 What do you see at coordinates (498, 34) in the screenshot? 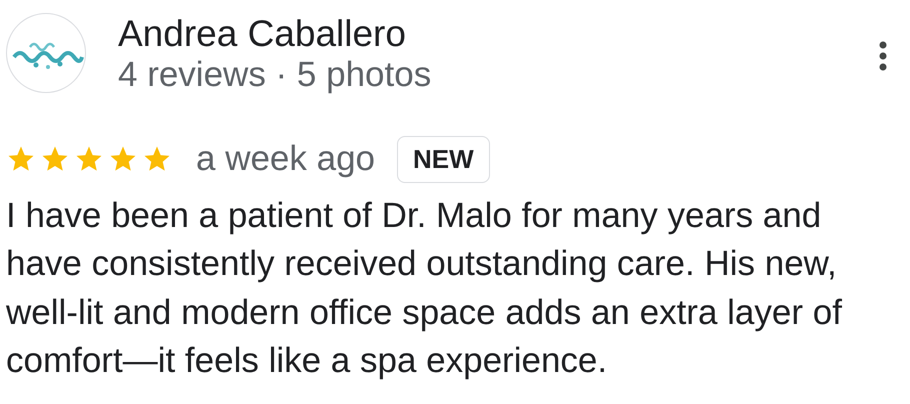
I see `reviewer-name: Andrea Caballero` at bounding box center [498, 34].